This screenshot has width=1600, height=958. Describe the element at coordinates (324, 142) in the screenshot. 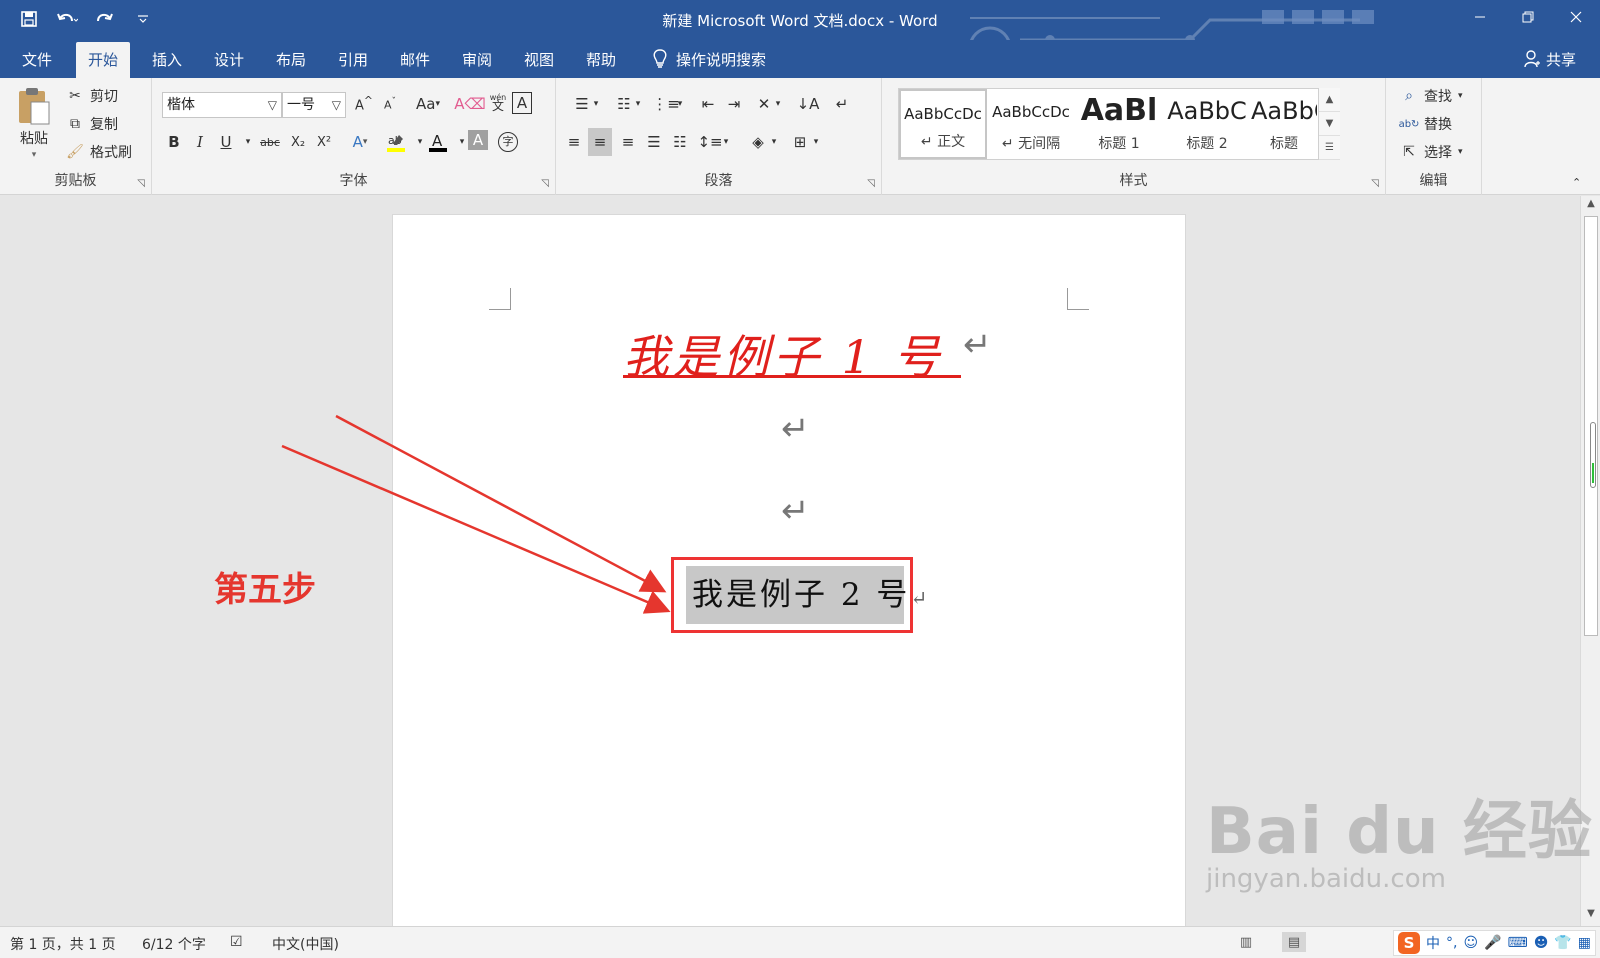

I see `superscript-button: X²` at that location.